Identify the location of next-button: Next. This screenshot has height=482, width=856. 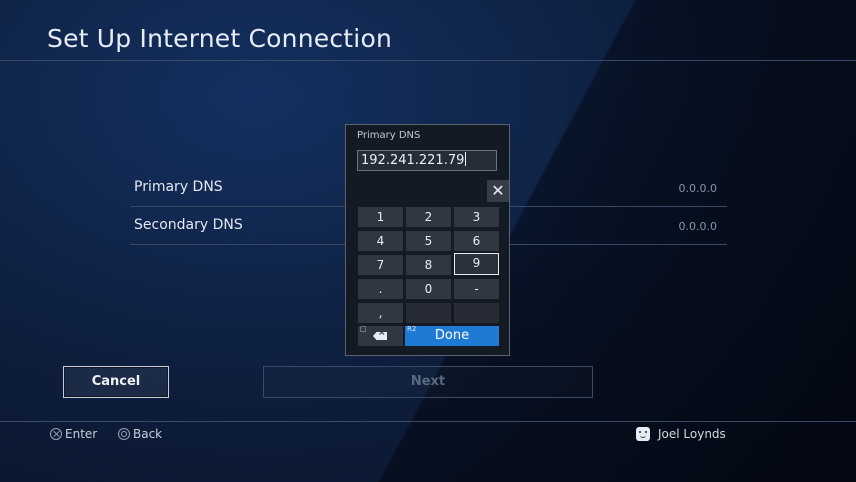
(428, 382).